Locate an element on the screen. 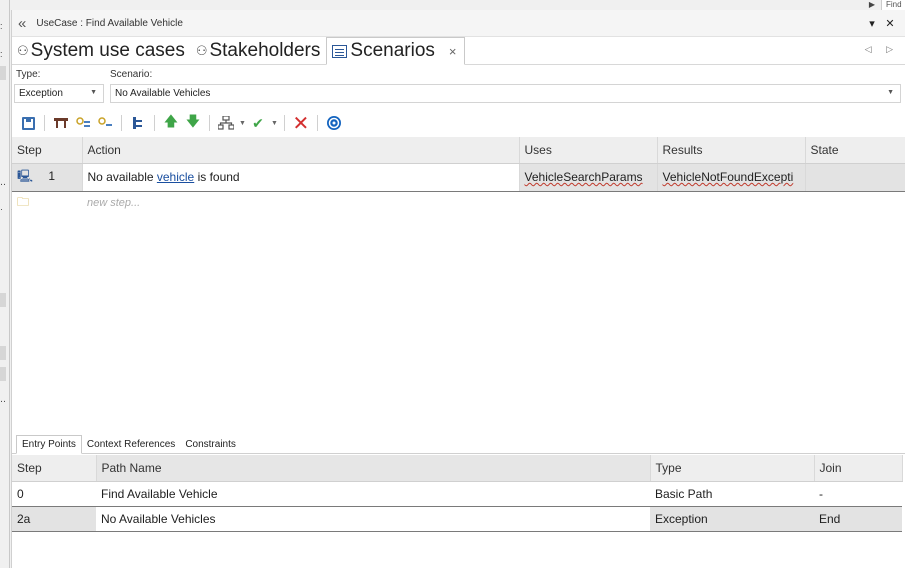  paths-header-row: Step Path Name Type Join is located at coordinates (457, 468).